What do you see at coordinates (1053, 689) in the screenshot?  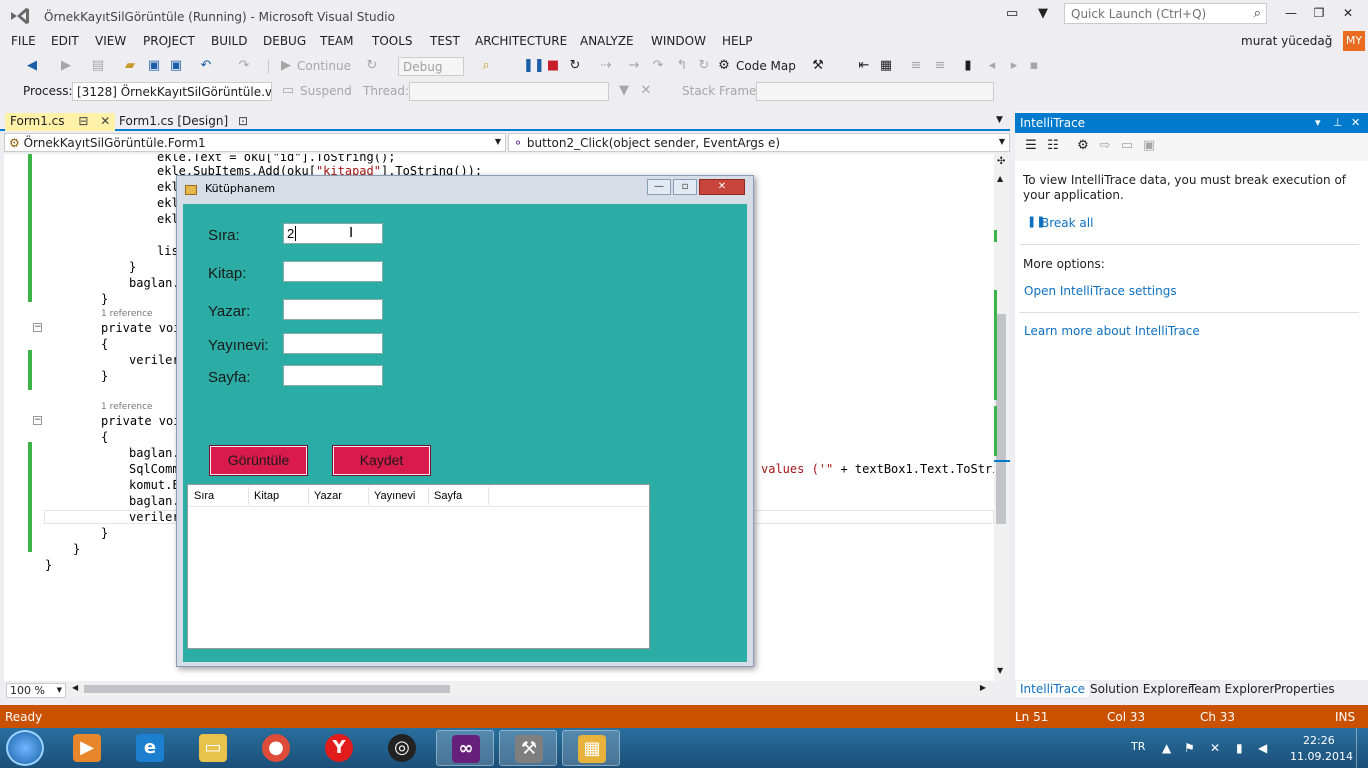 I see `tab-intellitrace: IntelliTrace` at bounding box center [1053, 689].